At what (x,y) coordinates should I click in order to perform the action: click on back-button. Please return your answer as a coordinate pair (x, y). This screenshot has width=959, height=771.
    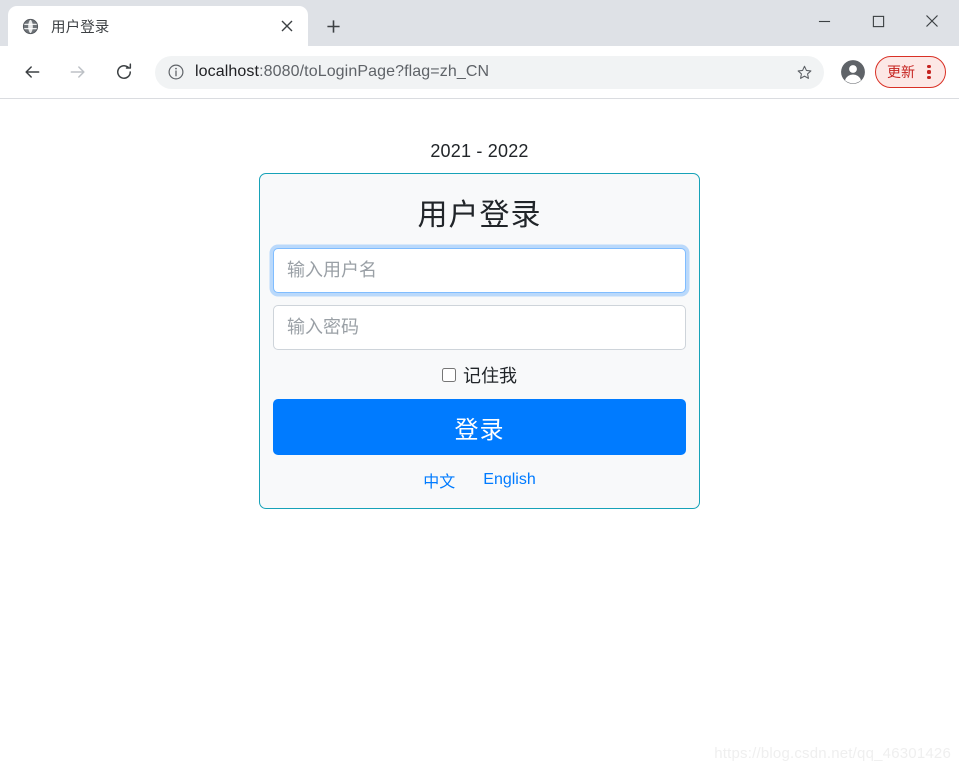
    Looking at the image, I should click on (32, 72).